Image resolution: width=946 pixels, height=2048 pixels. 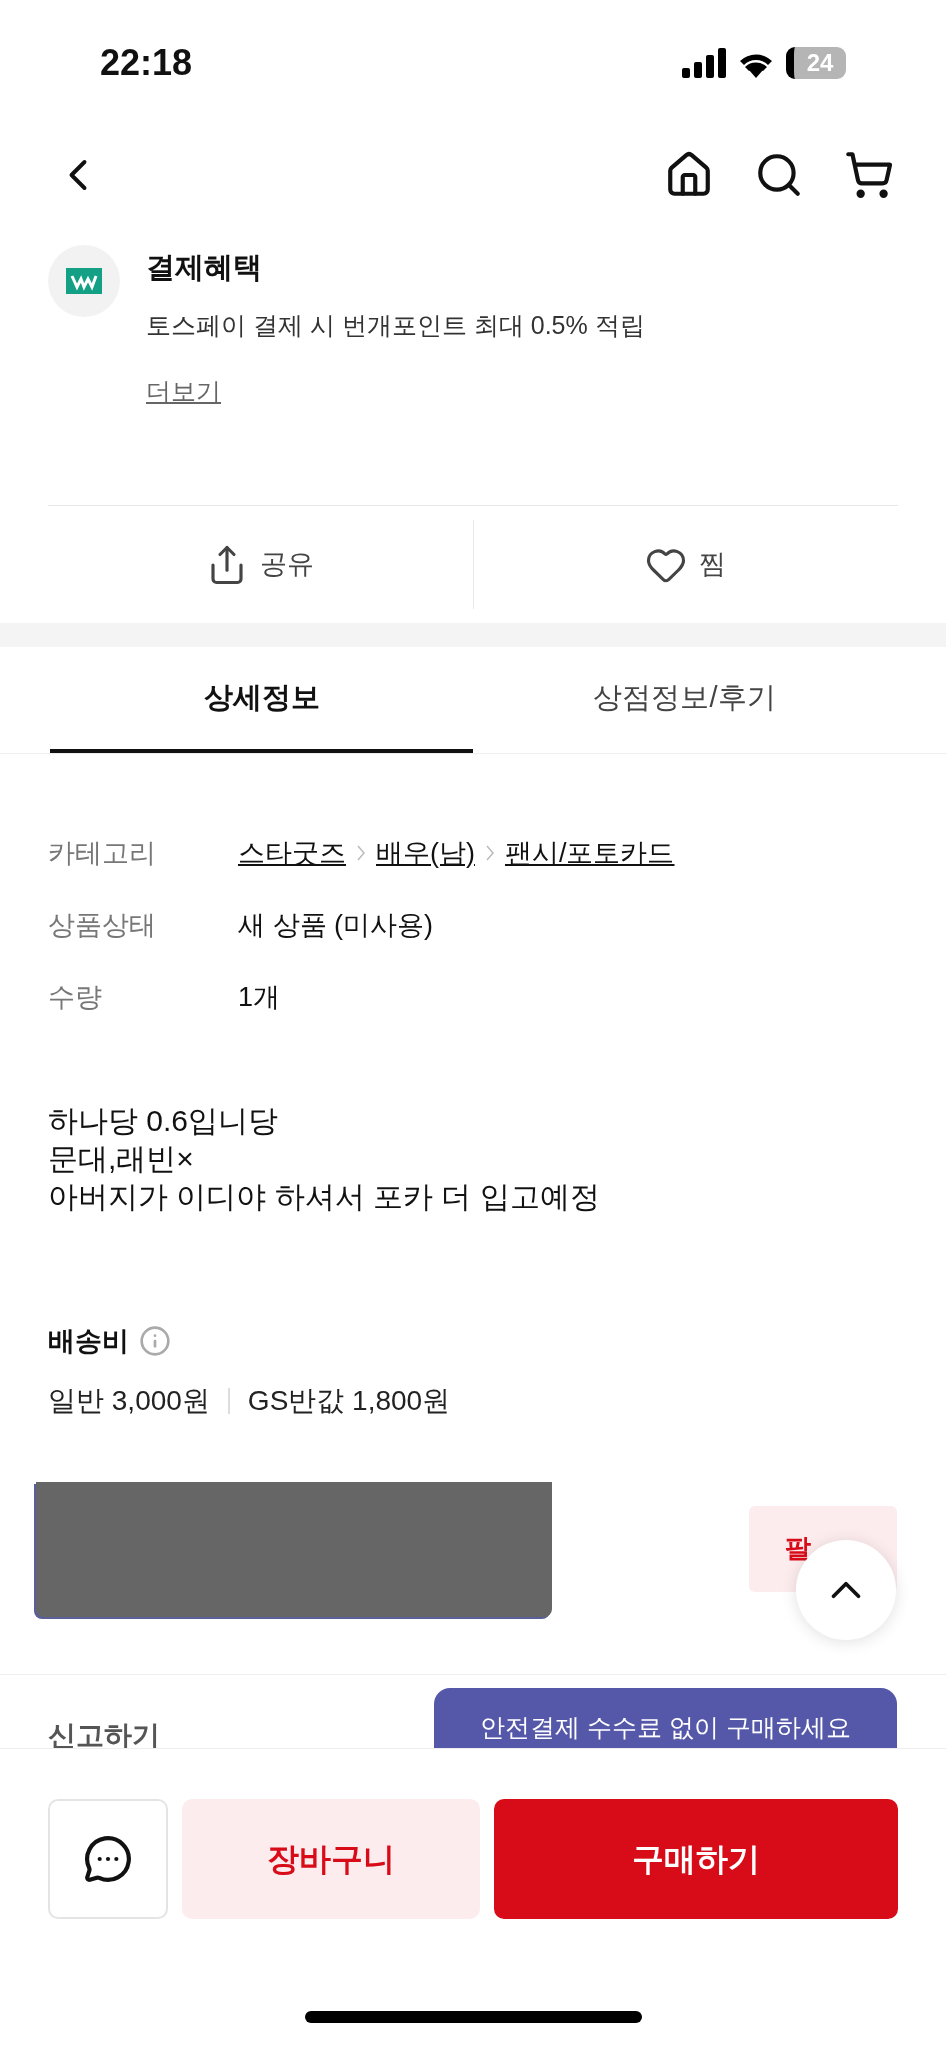 I want to click on battery-indicator: 24, so click(x=816, y=62).